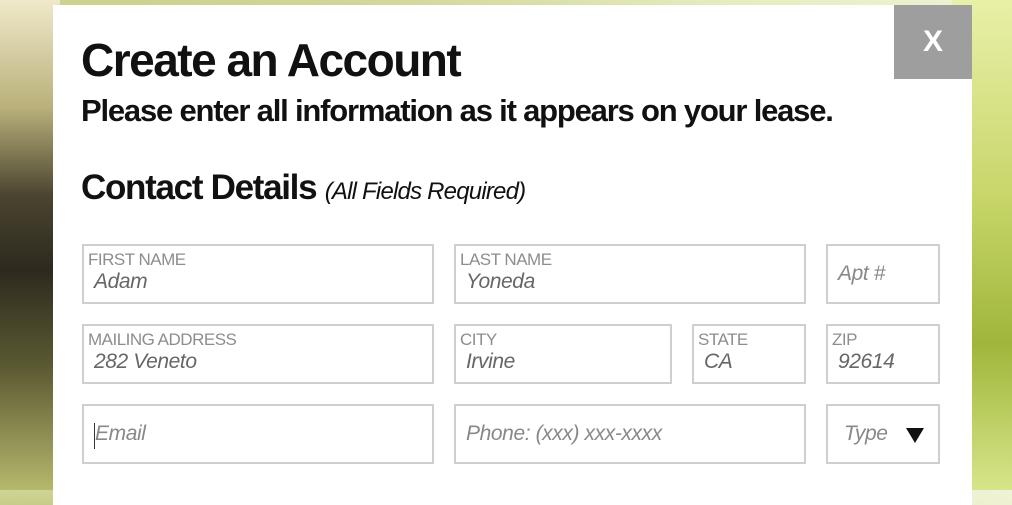  What do you see at coordinates (862, 273) in the screenshot?
I see `apt-placeholder: Apt #` at bounding box center [862, 273].